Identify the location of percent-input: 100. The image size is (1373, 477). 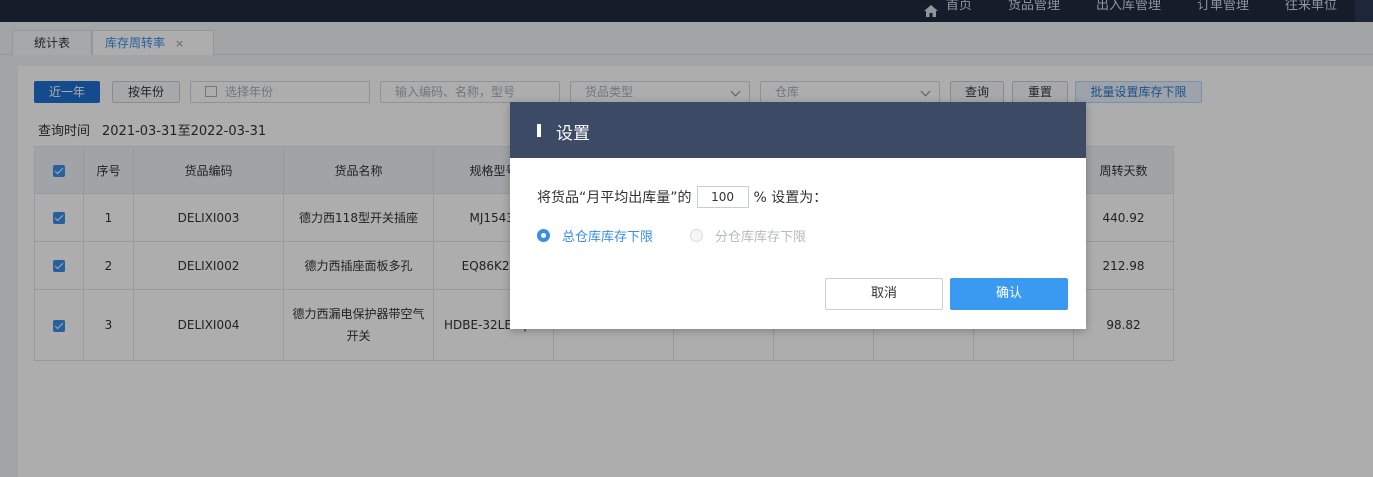
(722, 197).